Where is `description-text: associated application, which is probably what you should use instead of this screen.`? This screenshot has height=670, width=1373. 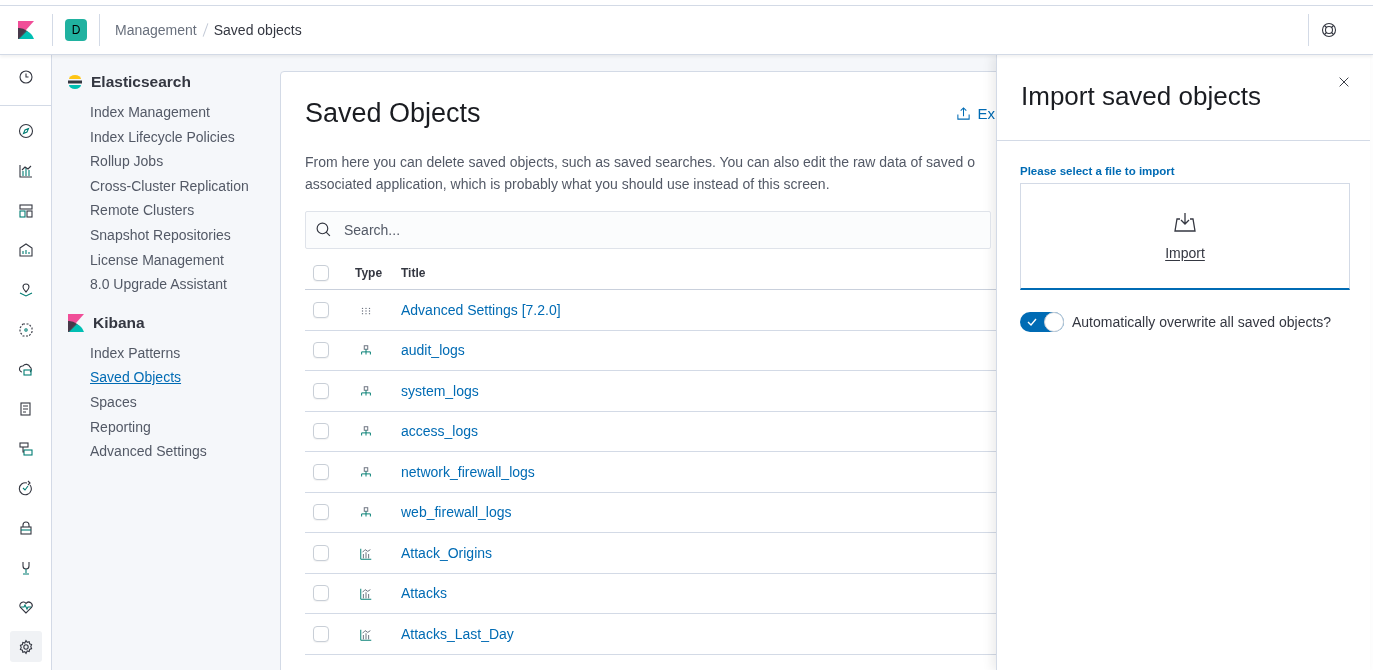 description-text: associated application, which is probably what you should use instead of this screen. is located at coordinates (568, 184).